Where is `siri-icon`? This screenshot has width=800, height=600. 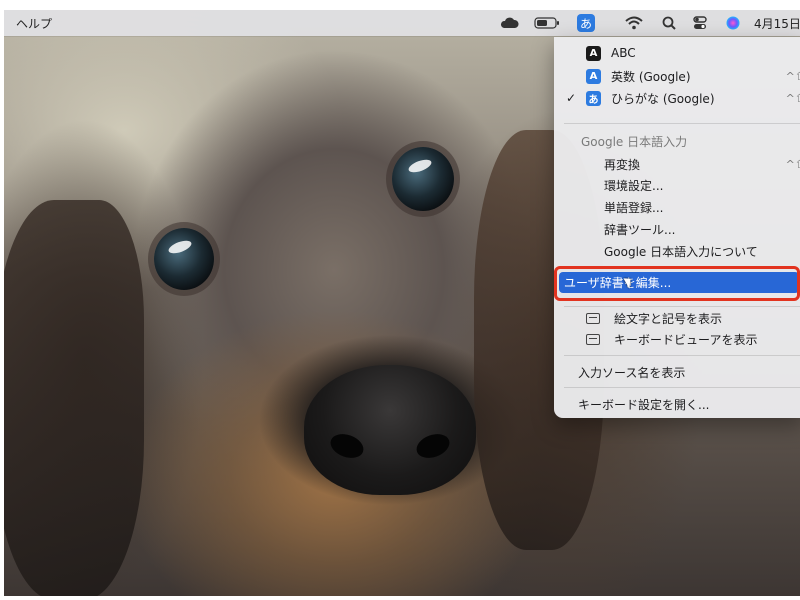
siri-icon is located at coordinates (733, 23).